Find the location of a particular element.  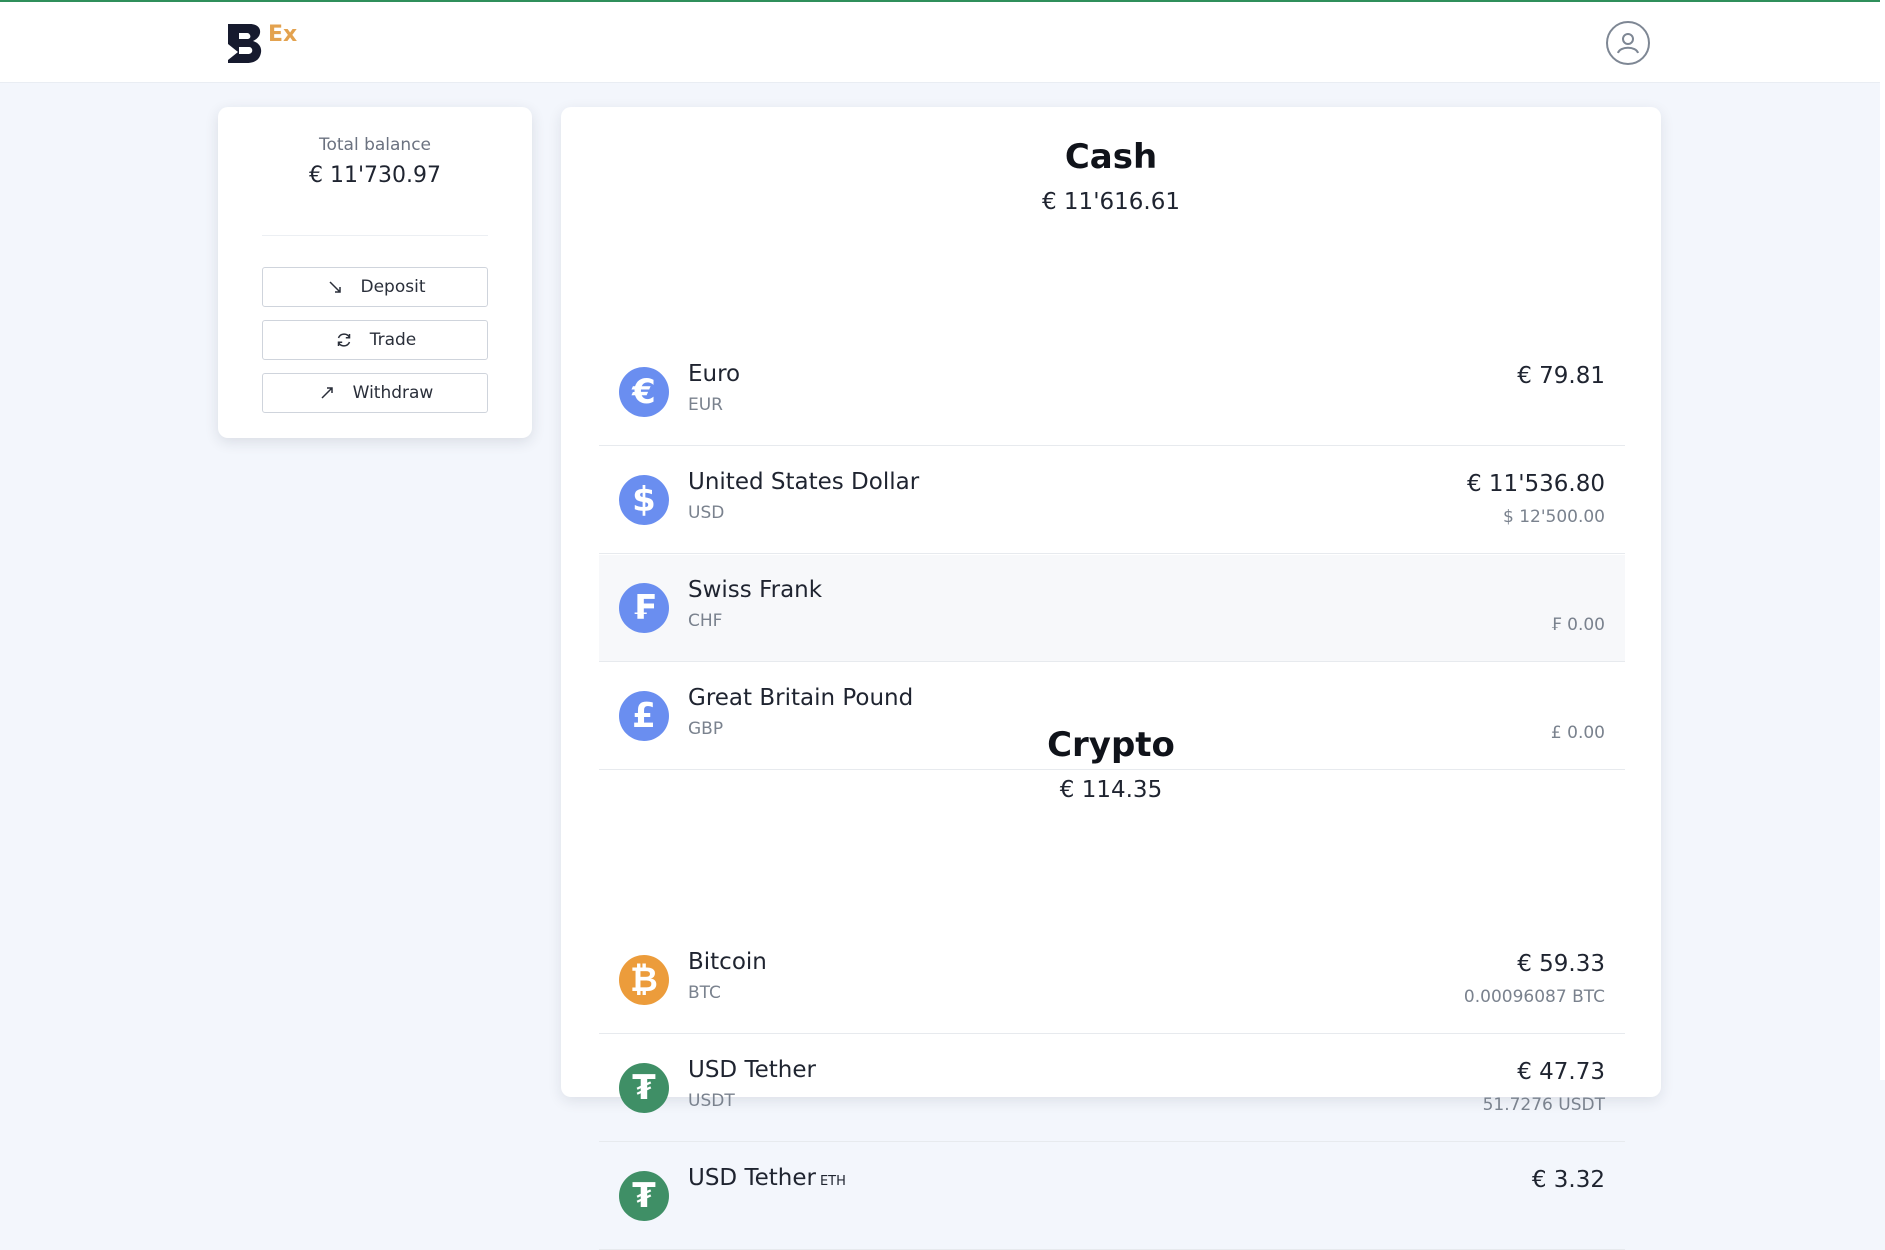

total-balance-label: Total balance is located at coordinates (375, 145).